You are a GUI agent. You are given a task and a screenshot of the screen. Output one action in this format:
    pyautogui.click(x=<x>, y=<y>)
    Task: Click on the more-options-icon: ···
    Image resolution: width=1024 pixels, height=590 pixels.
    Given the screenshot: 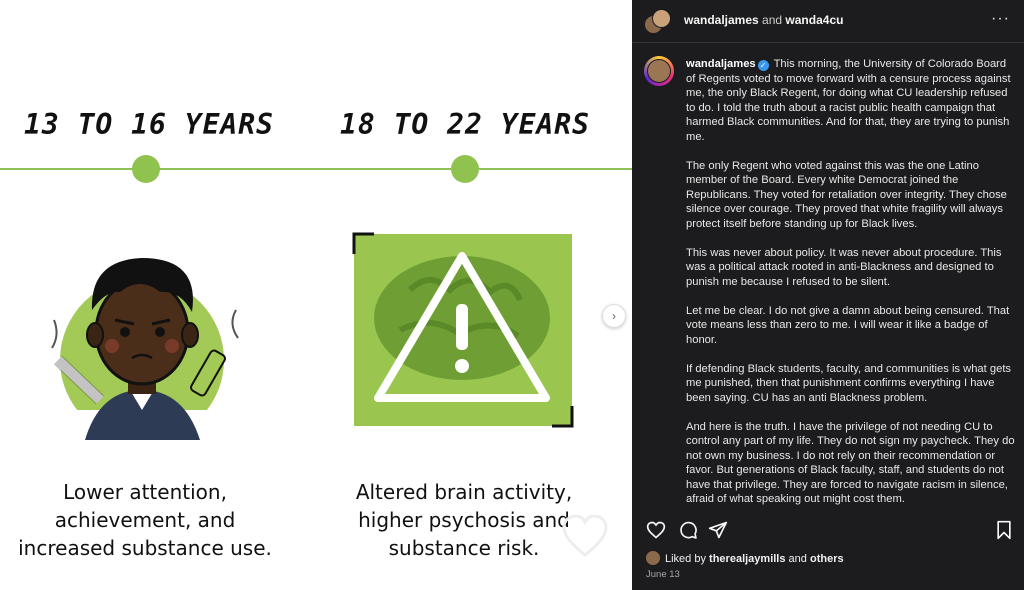 What is the action you would take?
    pyautogui.click(x=1000, y=19)
    